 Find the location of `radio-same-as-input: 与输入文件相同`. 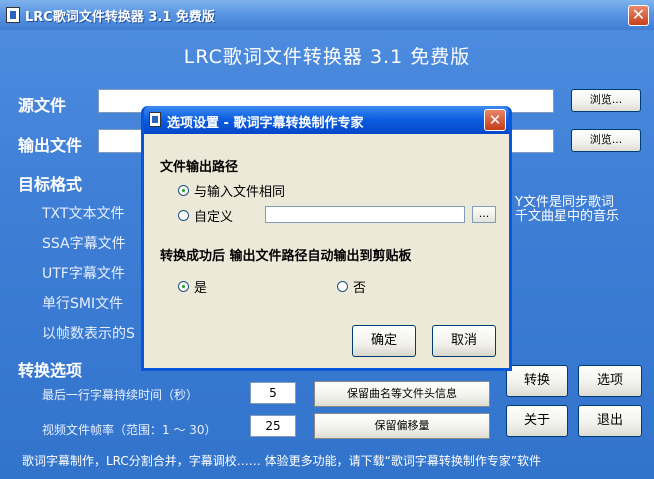

radio-same-as-input: 与输入文件相同 is located at coordinates (231, 190).